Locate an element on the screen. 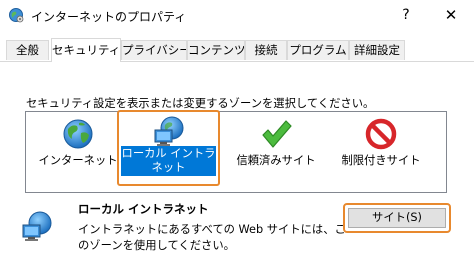  tab-content: コンテンツ is located at coordinates (216, 50).